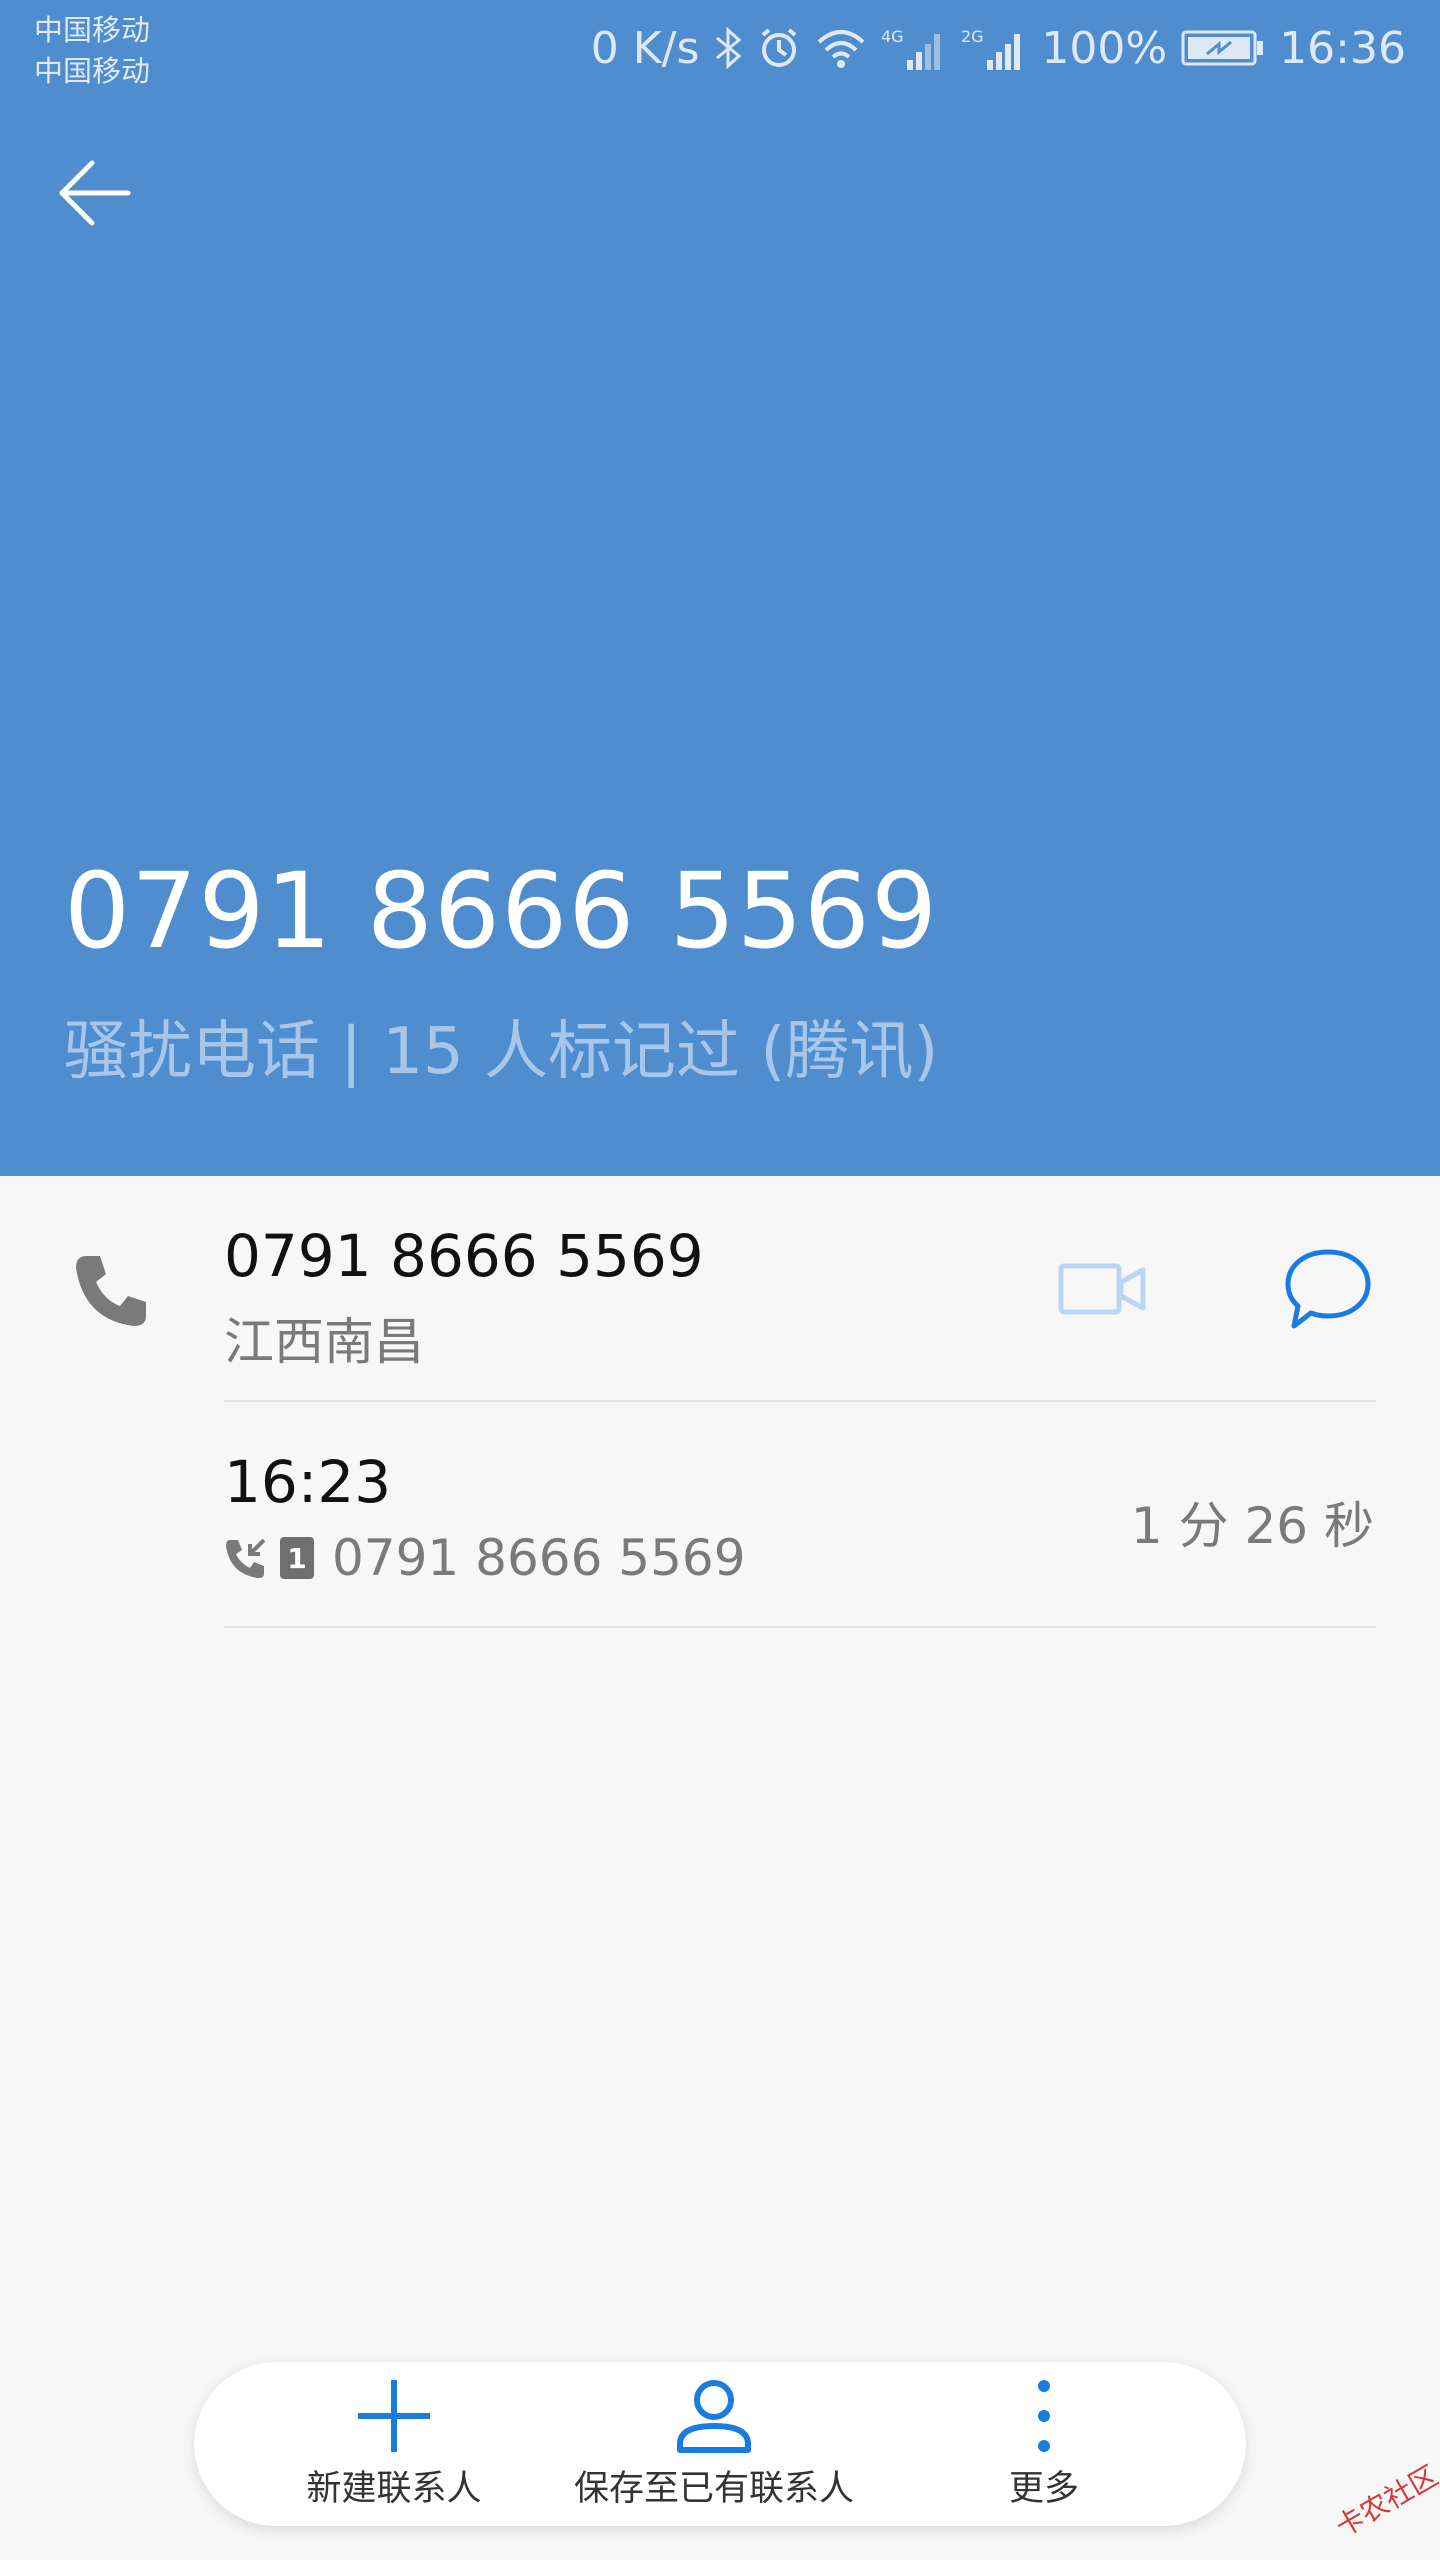 This screenshot has height=2560, width=1440. Describe the element at coordinates (991, 48) in the screenshot. I see `signal-2g-icon: 2G` at that location.